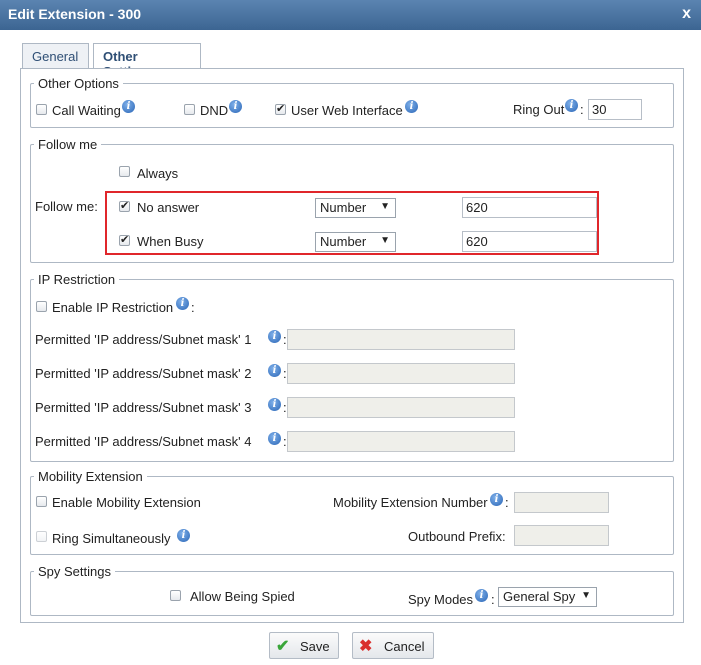 Image resolution: width=701 pixels, height=665 pixels. Describe the element at coordinates (529, 241) in the screenshot. I see `when-busy-number-input: 620` at that location.